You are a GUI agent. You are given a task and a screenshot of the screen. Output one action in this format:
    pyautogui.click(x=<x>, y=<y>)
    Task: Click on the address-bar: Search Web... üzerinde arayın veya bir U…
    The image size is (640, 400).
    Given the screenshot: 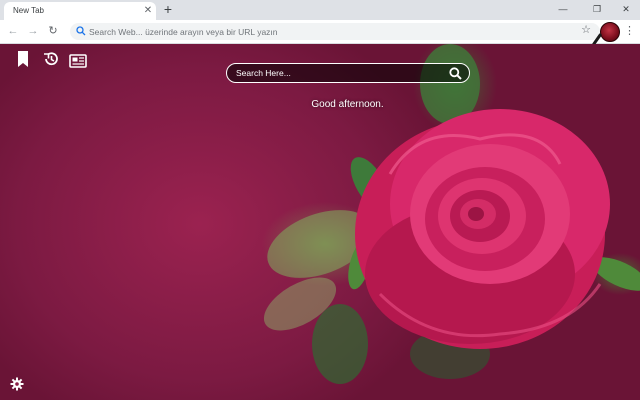 What is the action you would take?
    pyautogui.click(x=335, y=31)
    